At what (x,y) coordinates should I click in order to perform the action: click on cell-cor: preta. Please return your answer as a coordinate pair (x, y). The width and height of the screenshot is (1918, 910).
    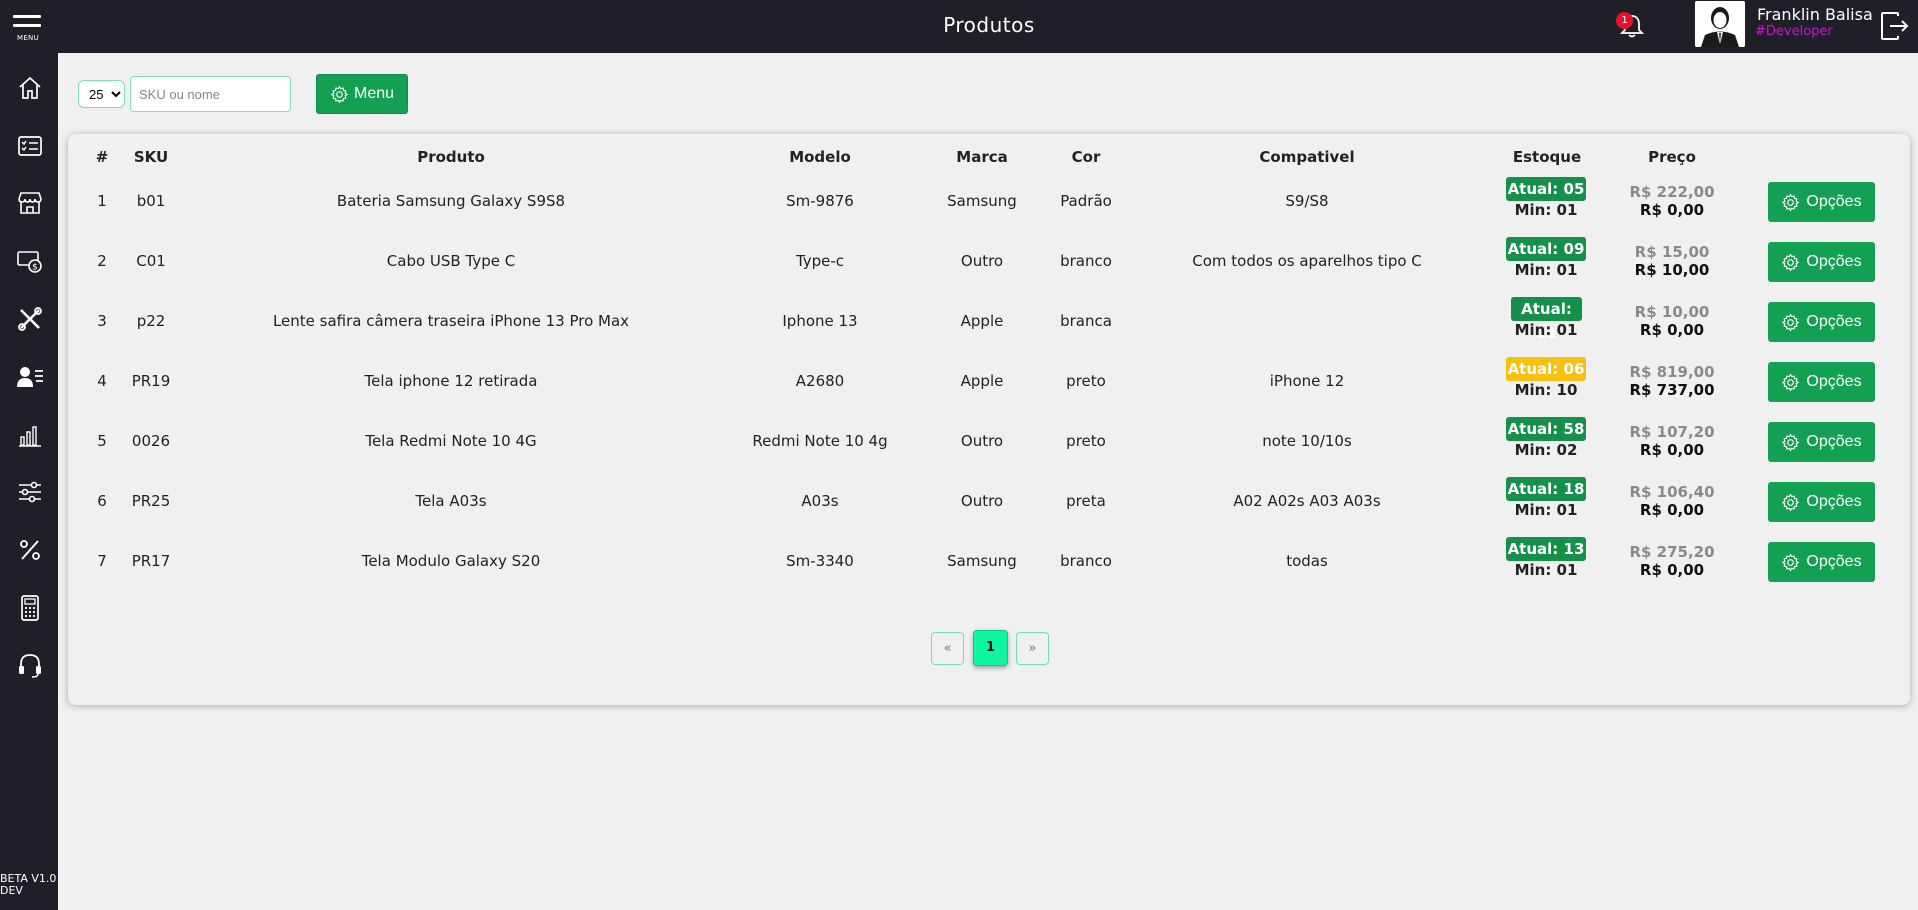
    Looking at the image, I should click on (1086, 501).